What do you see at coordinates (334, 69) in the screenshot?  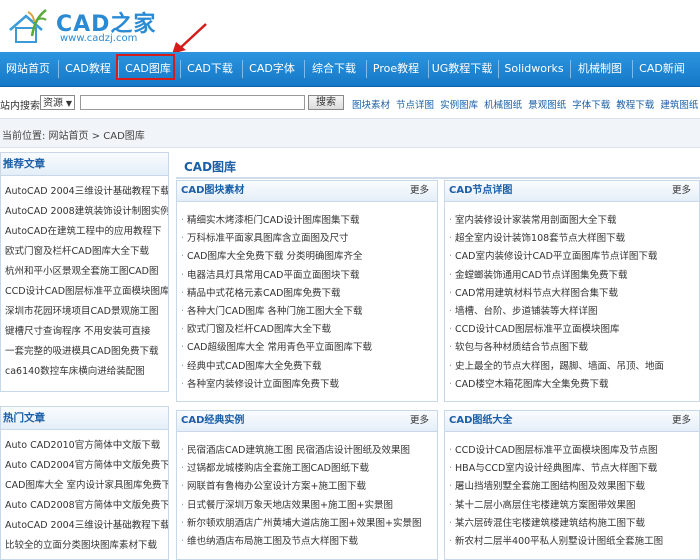 I see `nav-item-general-download: 综合下载` at bounding box center [334, 69].